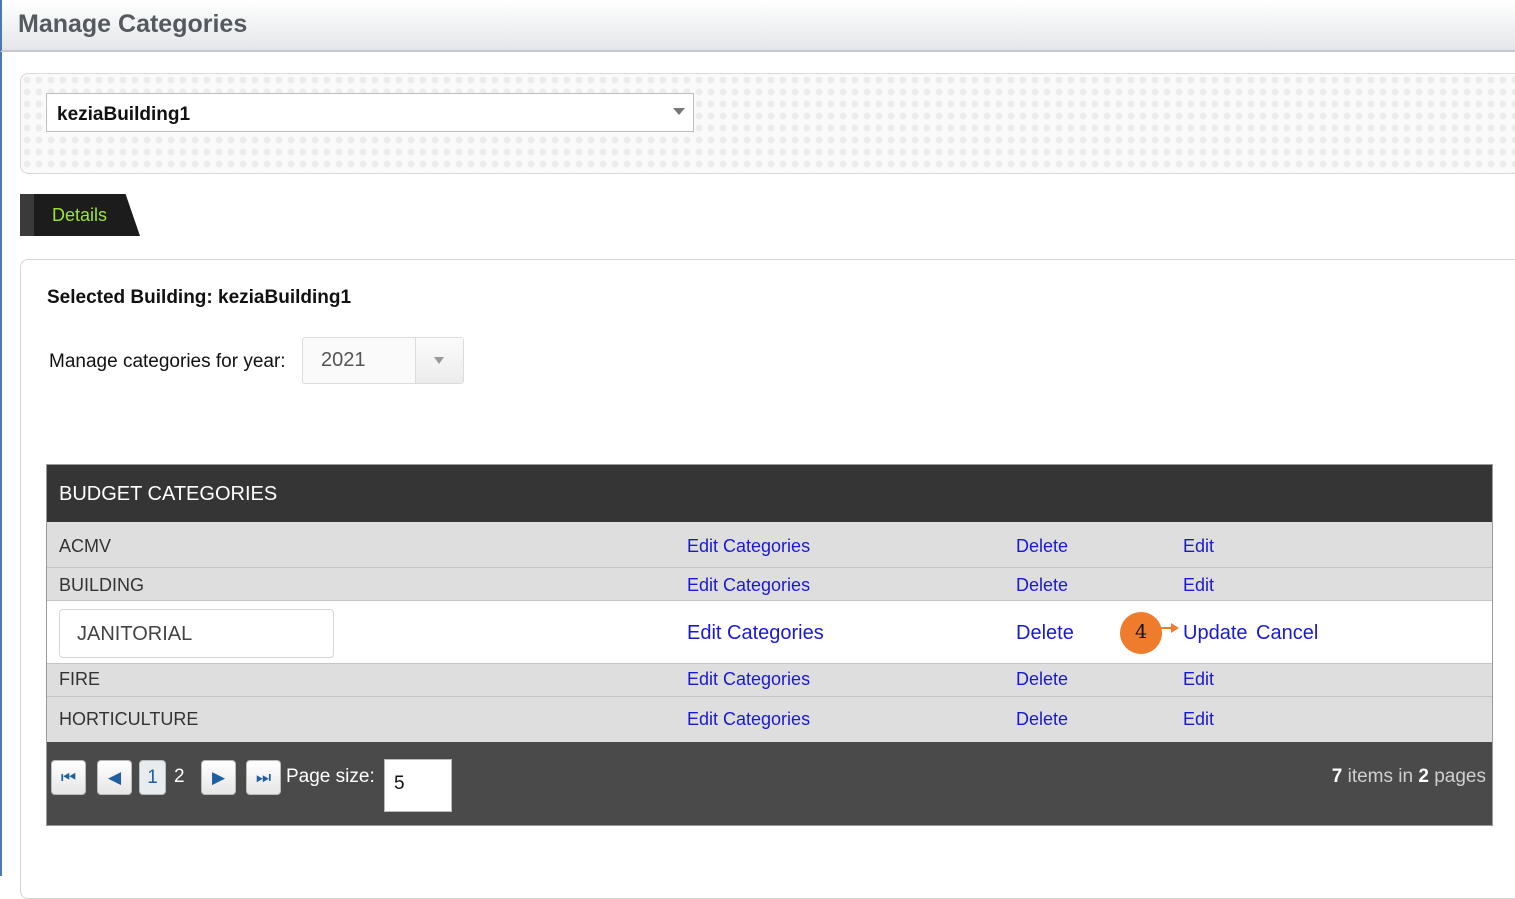 Image resolution: width=1515 pixels, height=899 pixels. I want to click on items-in-text: items in, so click(1380, 776).